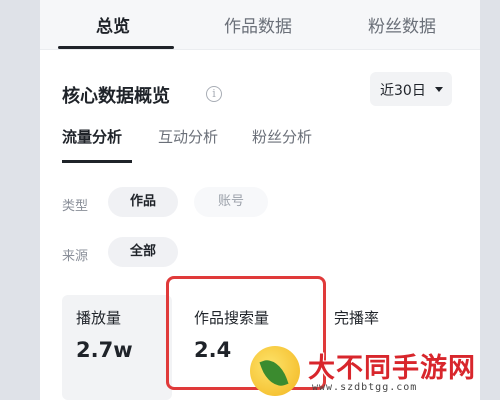  Describe the element at coordinates (116, 47) in the screenshot. I see `active-tab-indicator` at that location.